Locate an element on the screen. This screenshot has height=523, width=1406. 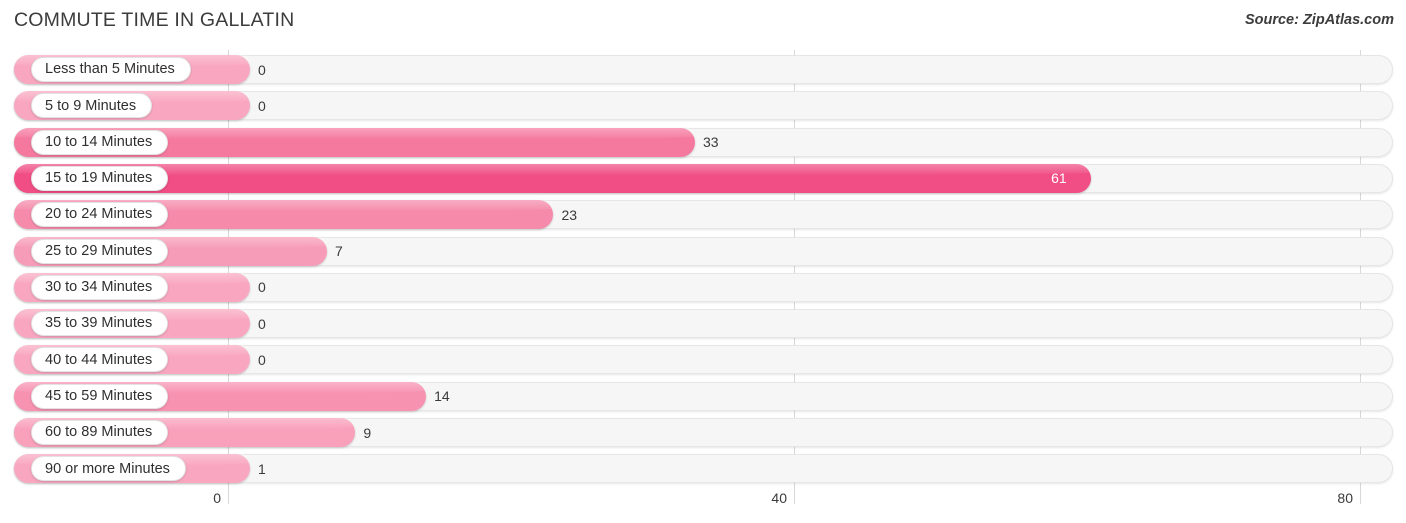
bar-category-label-text: 90 or more Minutes is located at coordinates (107, 468).